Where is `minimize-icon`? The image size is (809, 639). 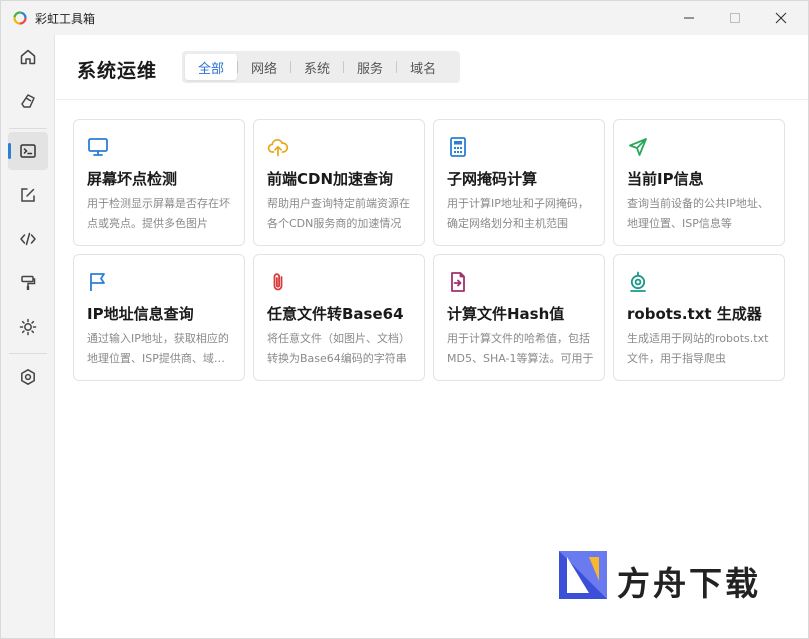
minimize-icon is located at coordinates (689, 18).